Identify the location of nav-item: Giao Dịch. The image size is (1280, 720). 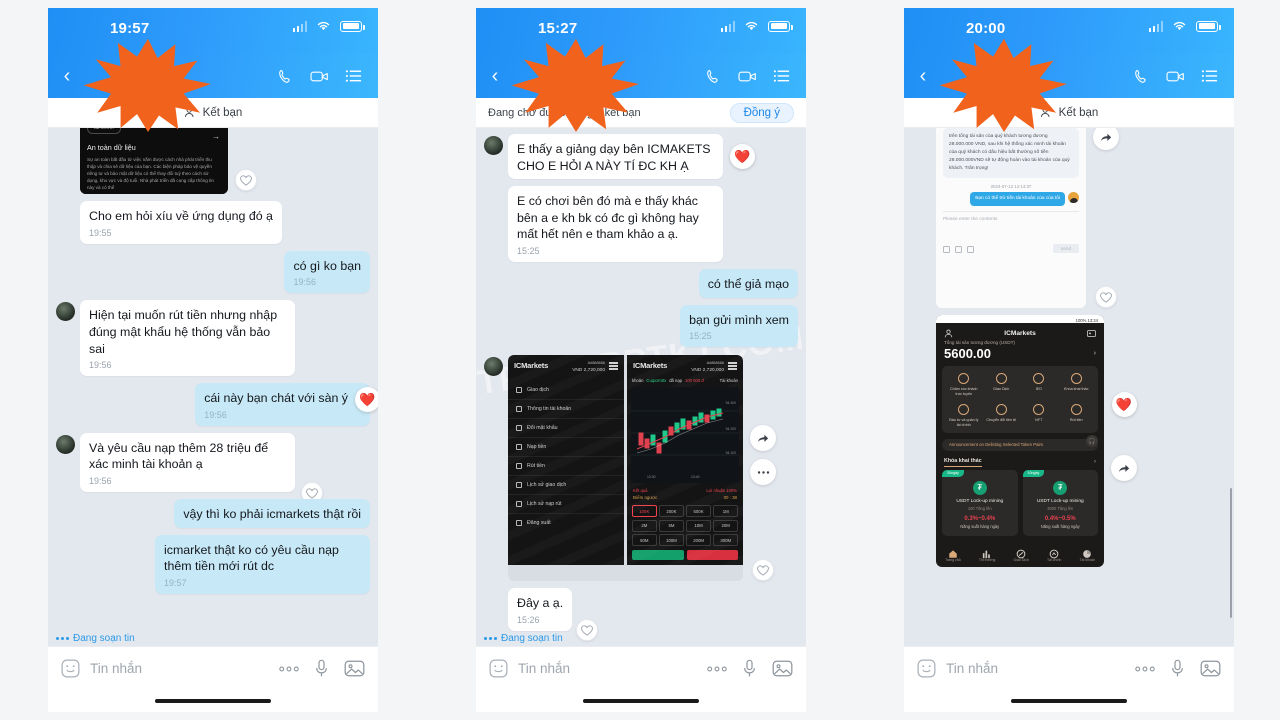
(1021, 554).